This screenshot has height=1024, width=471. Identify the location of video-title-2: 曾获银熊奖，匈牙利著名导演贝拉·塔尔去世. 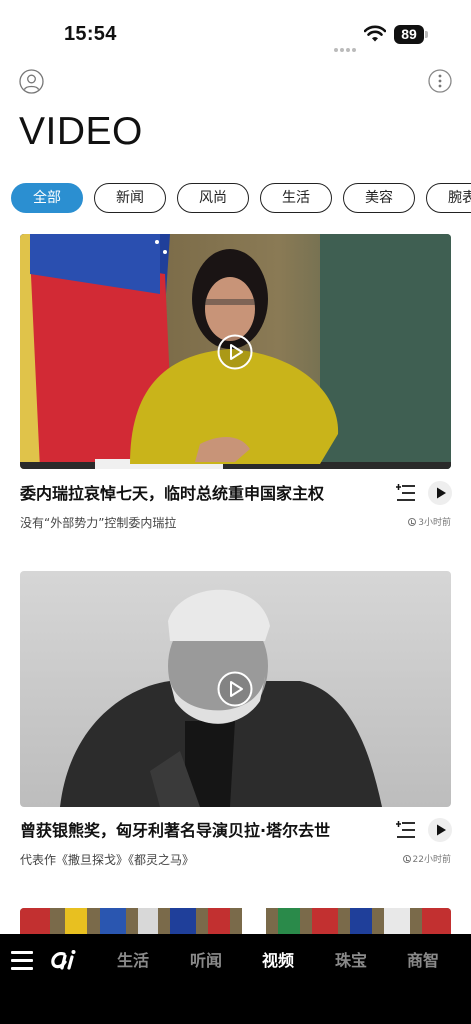
(200, 831).